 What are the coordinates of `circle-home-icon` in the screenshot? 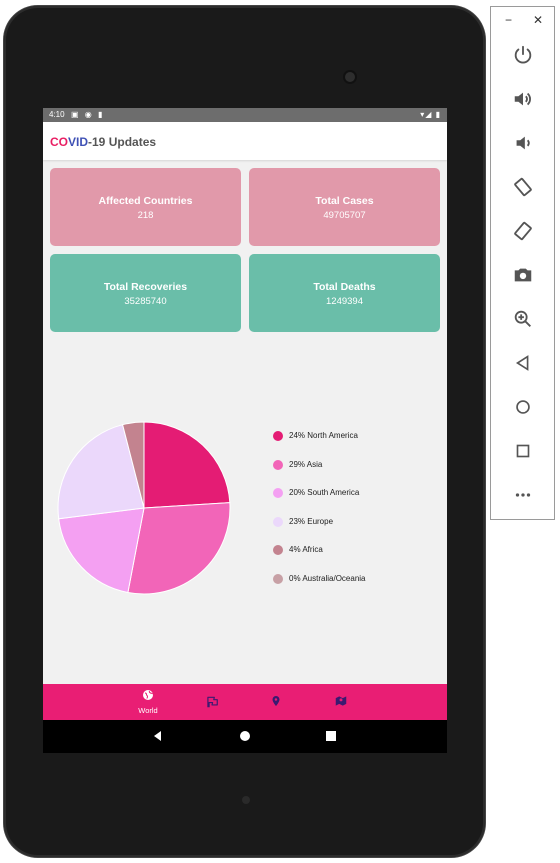 It's located at (523, 407).